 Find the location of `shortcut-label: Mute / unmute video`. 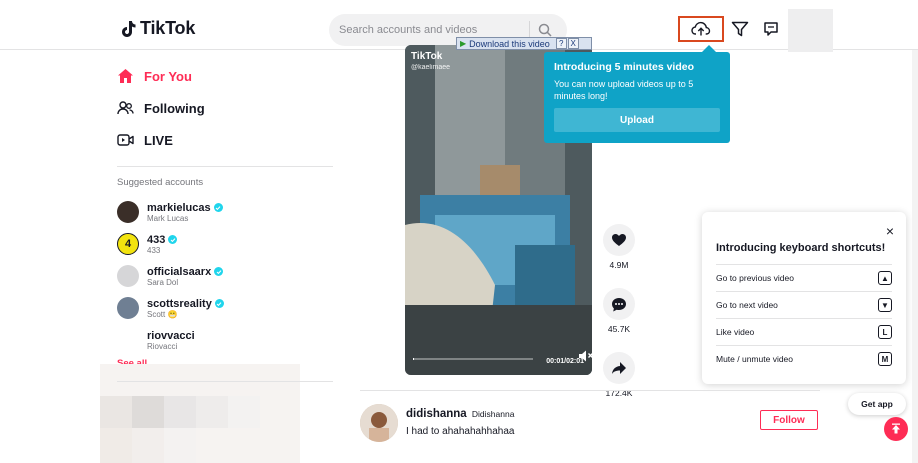

shortcut-label: Mute / unmute video is located at coordinates (755, 359).